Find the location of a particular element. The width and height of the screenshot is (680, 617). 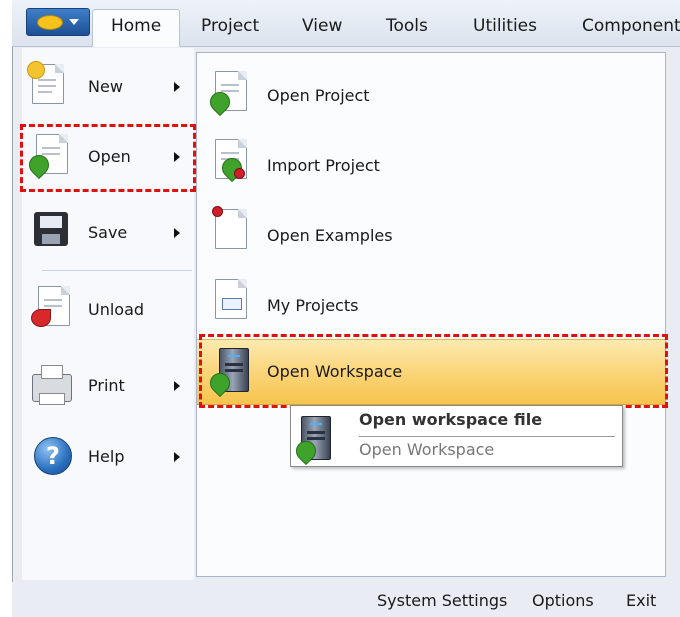

tab-utilities: Utilities is located at coordinates (505, 27).